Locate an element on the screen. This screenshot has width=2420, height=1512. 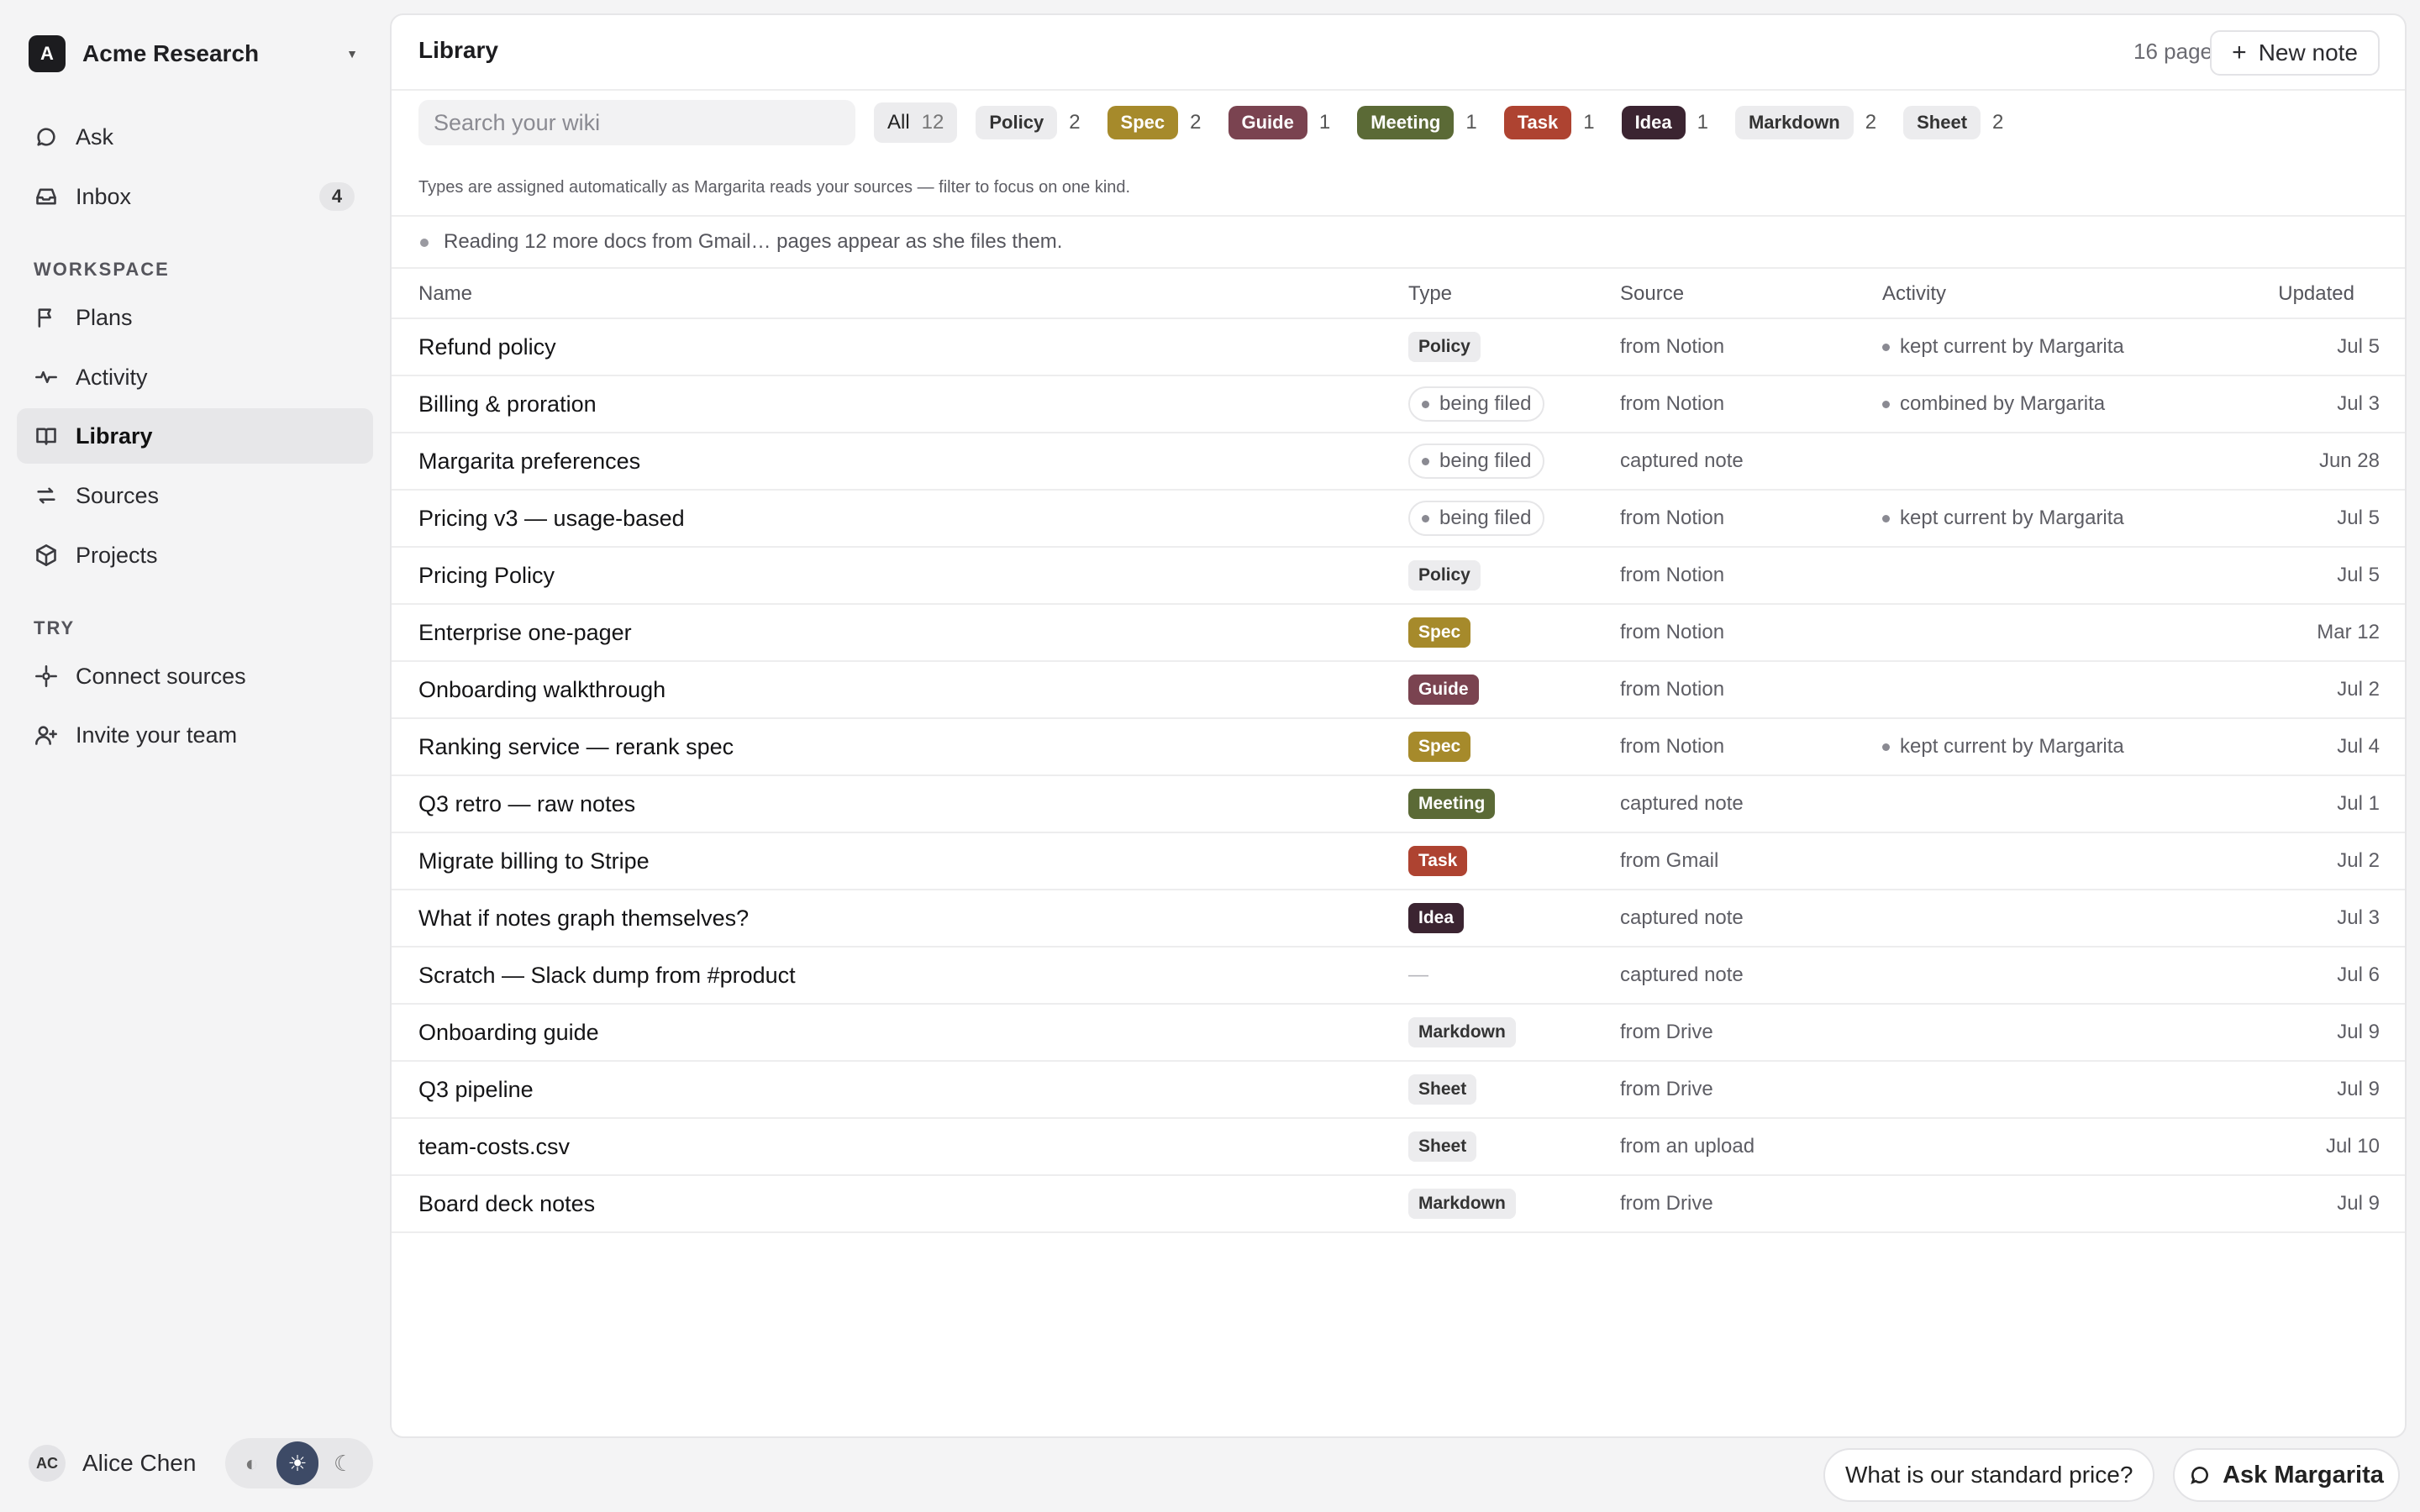
search-input is located at coordinates (636, 122).